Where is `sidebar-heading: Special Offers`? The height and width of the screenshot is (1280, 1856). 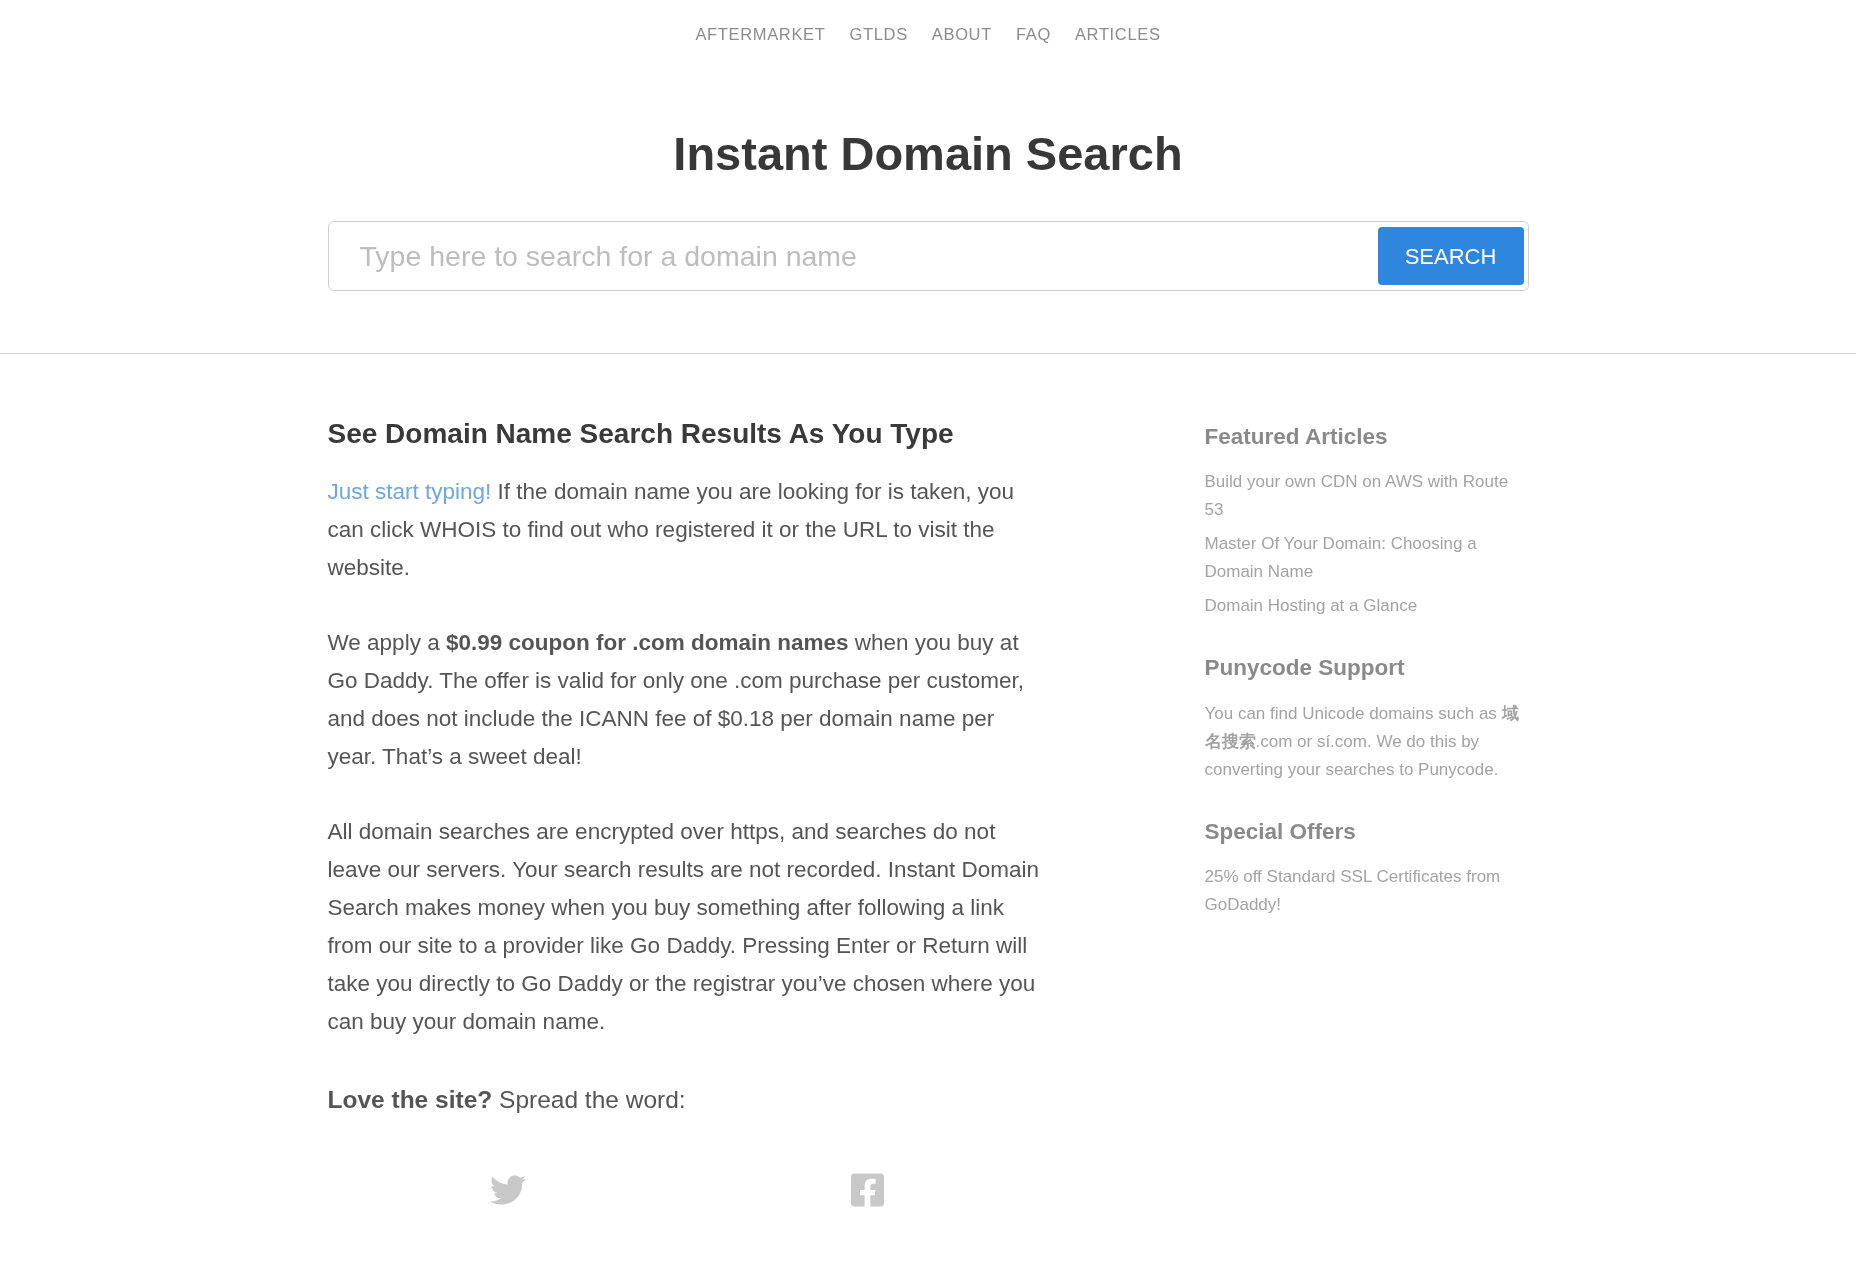
sidebar-heading: Special Offers is located at coordinates (1280, 832).